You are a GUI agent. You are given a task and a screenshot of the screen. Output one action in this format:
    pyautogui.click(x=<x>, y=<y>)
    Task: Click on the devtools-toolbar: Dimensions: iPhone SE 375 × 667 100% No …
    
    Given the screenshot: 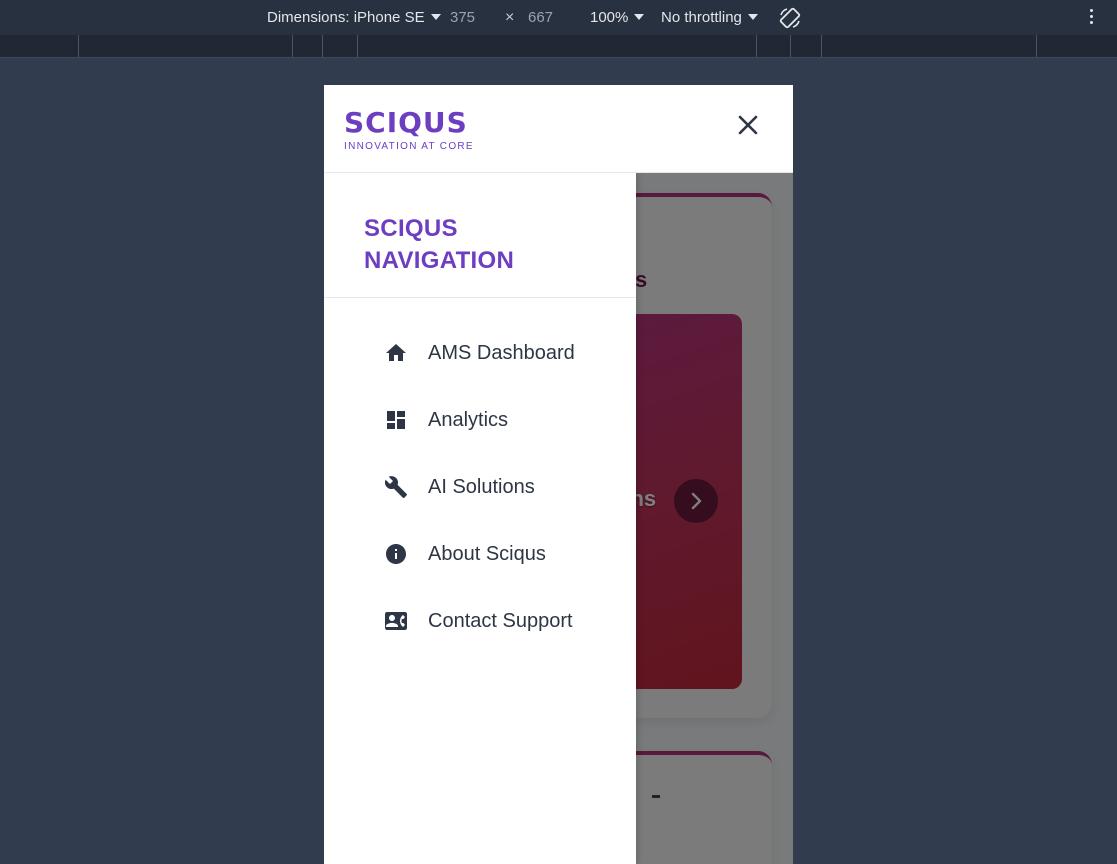 What is the action you would take?
    pyautogui.click(x=558, y=17)
    